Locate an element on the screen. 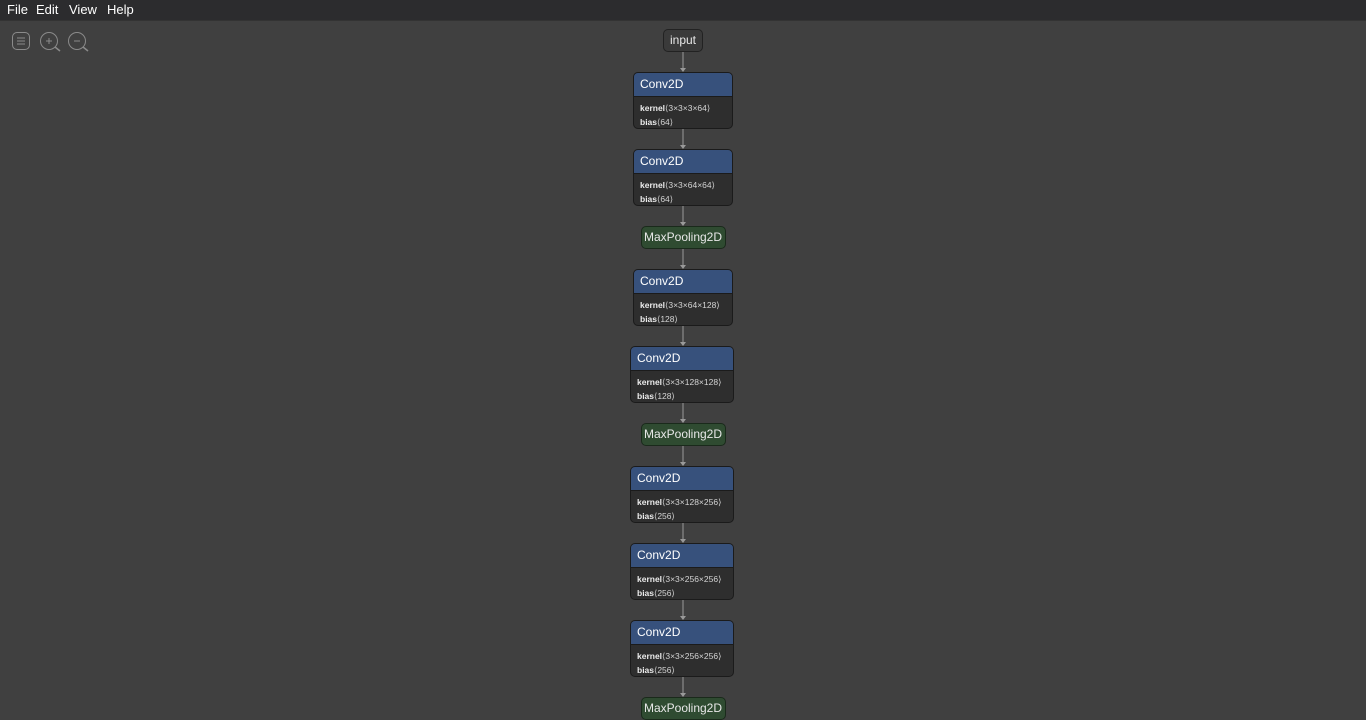 The height and width of the screenshot is (720, 1366). conv2d-node: Conv2D kernel⟨3×3×64×128⟩ bias⟨128⟩ is located at coordinates (683, 297).